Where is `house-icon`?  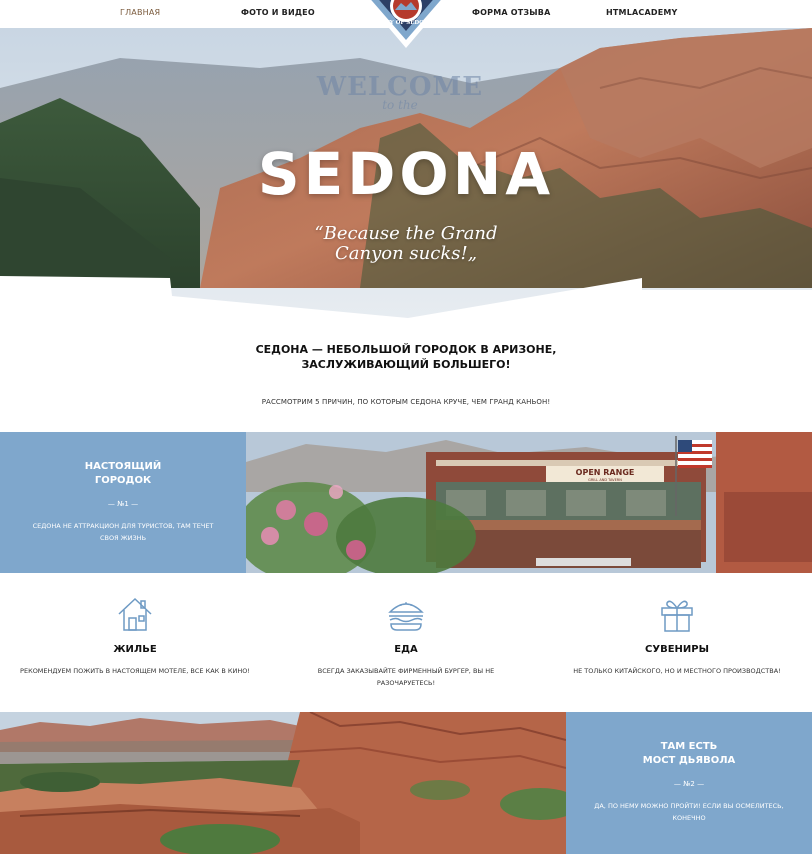 house-icon is located at coordinates (135, 614).